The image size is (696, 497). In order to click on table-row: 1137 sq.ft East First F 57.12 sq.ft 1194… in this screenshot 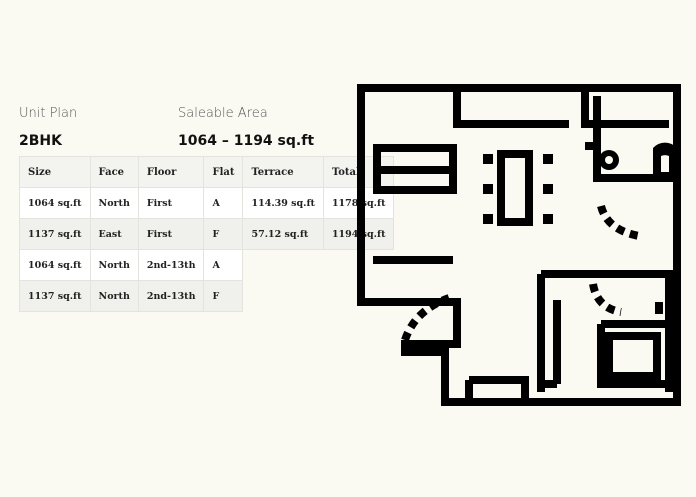, I will do `click(207, 234)`.